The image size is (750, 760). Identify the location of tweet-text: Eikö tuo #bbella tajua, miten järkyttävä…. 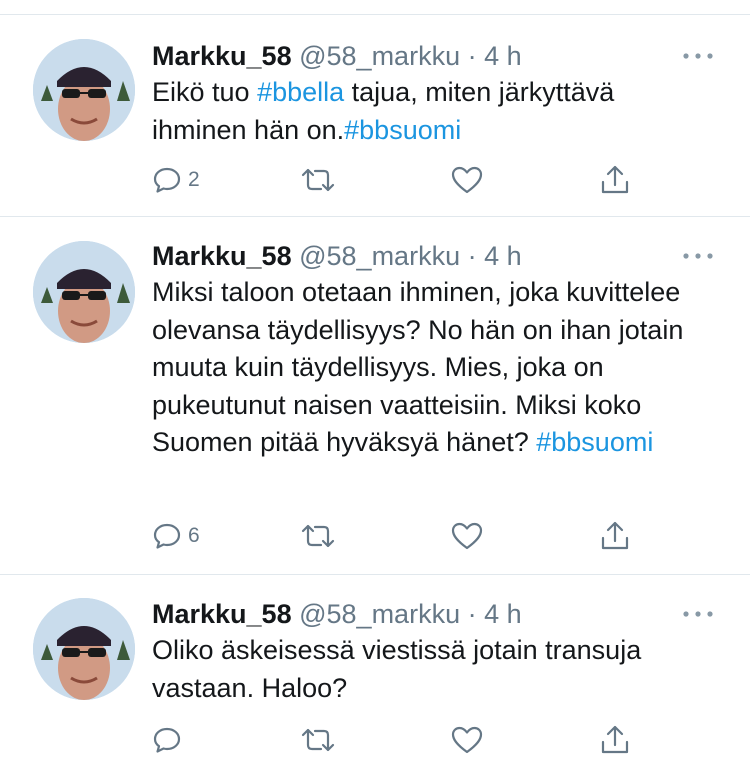
(432, 111).